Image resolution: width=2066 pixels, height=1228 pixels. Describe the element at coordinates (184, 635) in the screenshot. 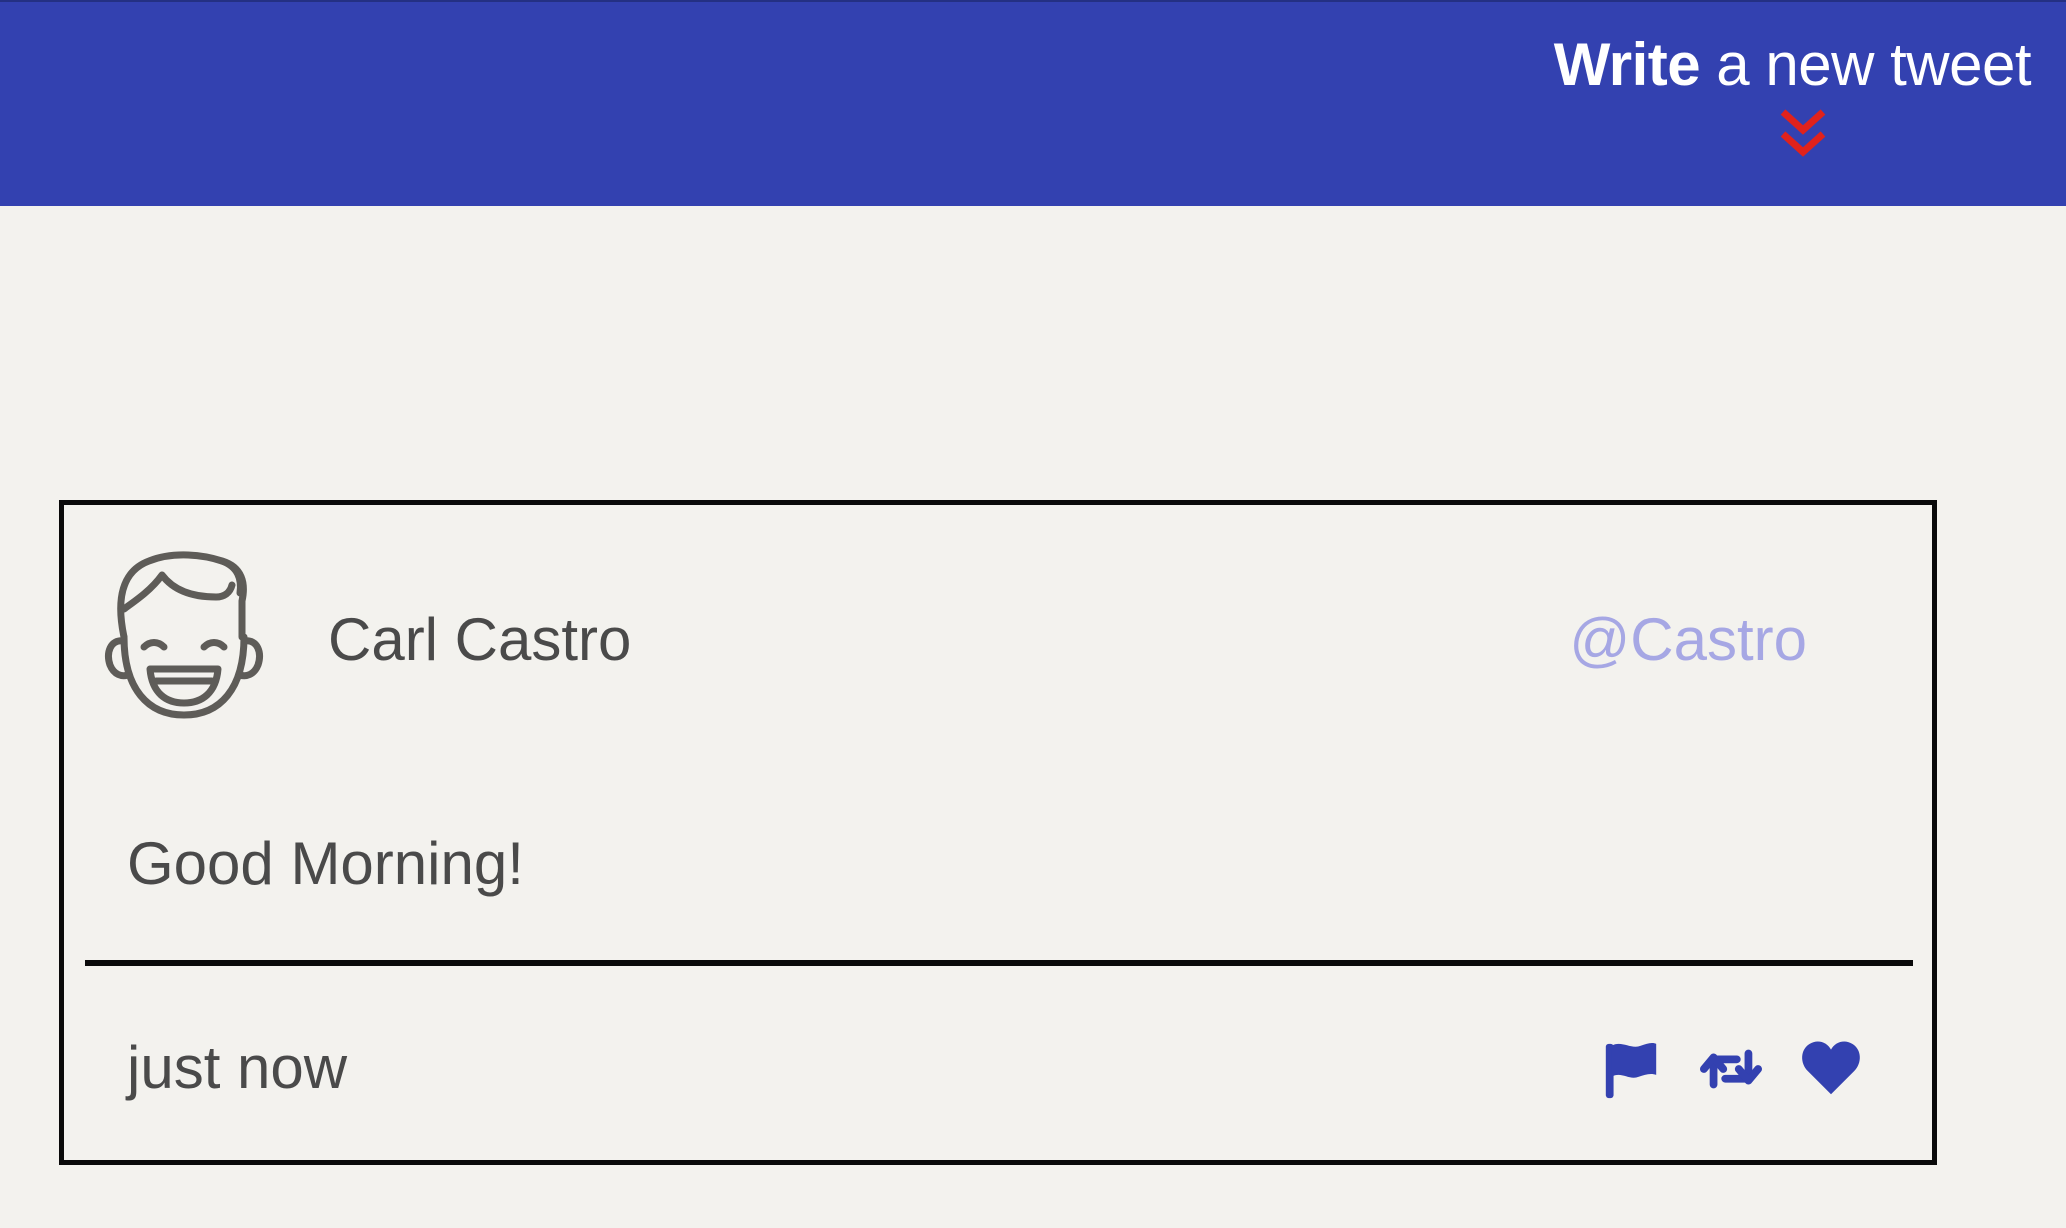

I see `smiling-face-avatar-icon` at that location.